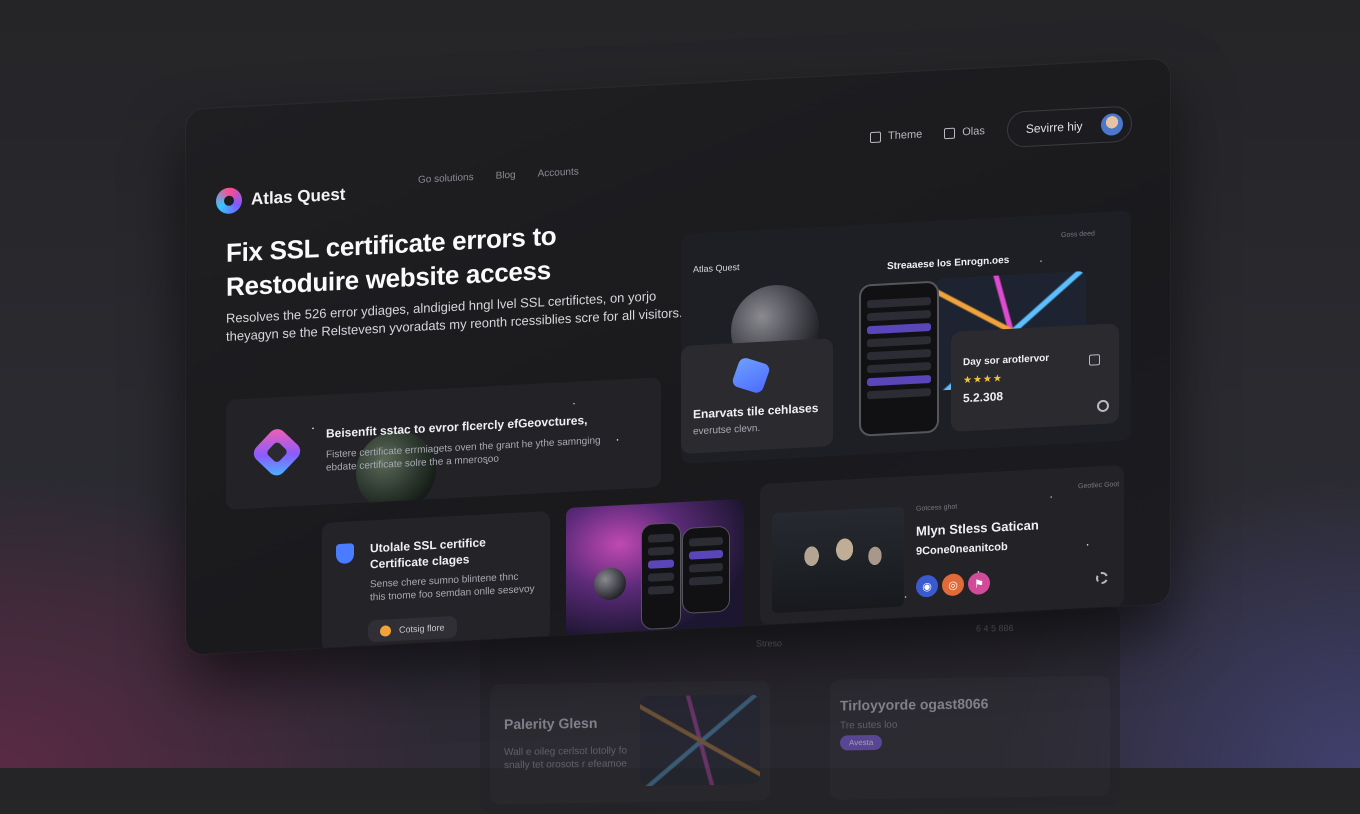 The width and height of the screenshot is (1360, 814). I want to click on rating-value: 5.2.308, so click(983, 397).